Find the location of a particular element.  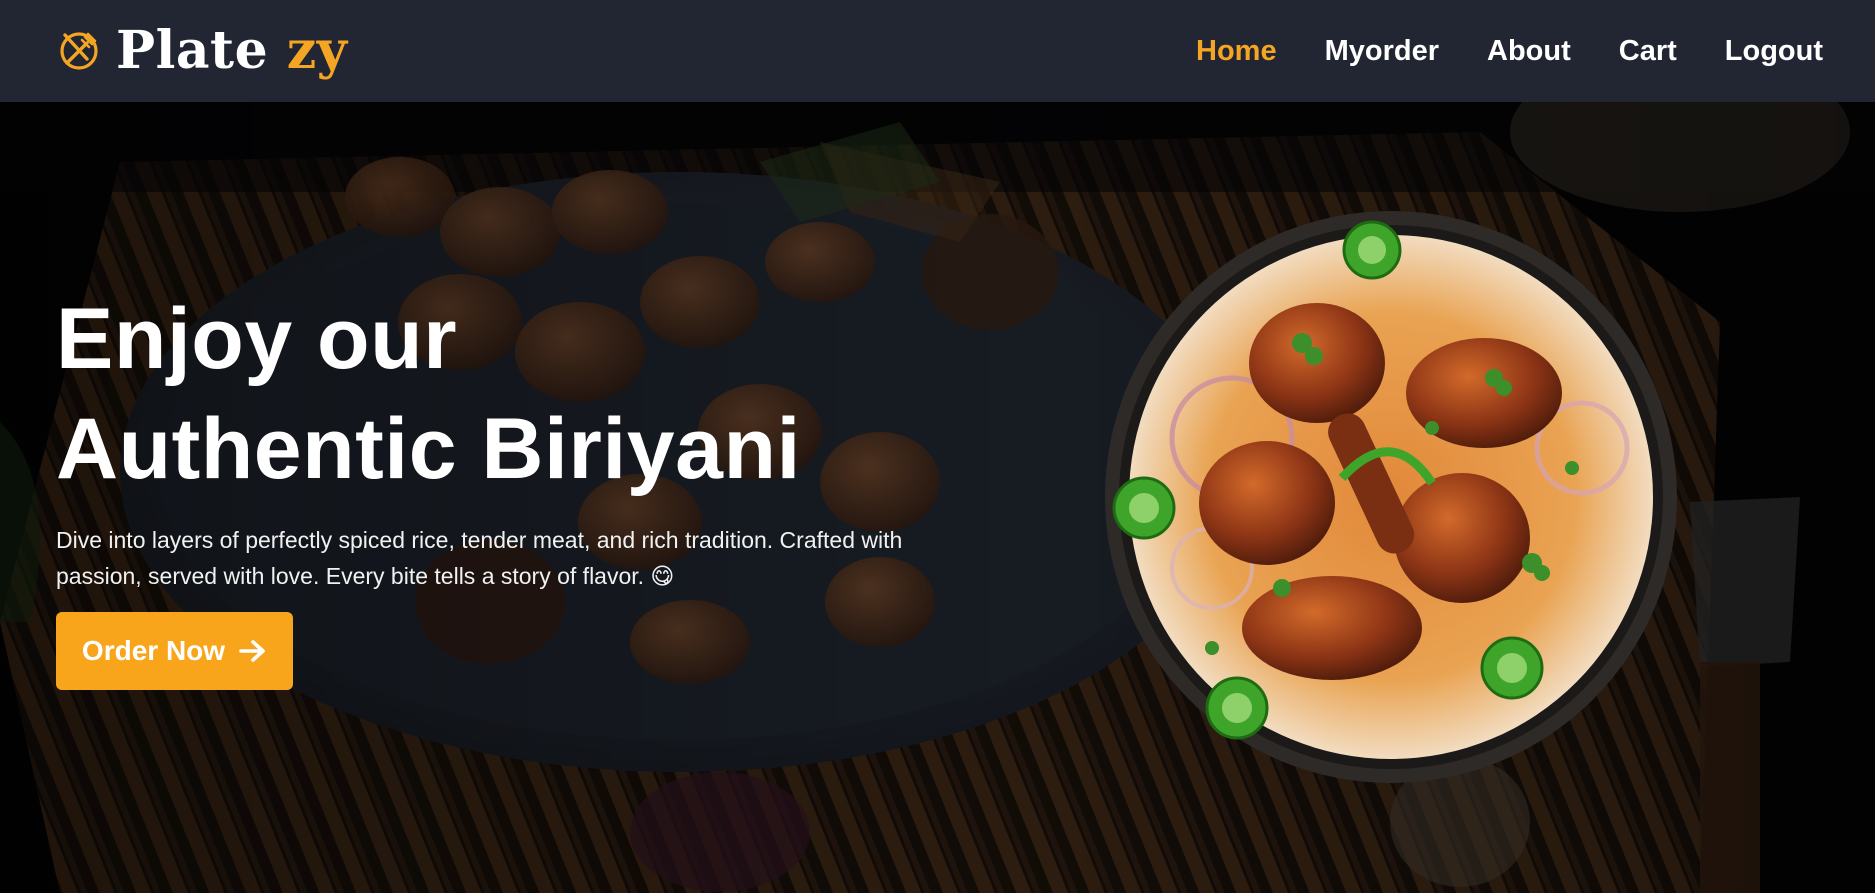

order-now-button: Order Now is located at coordinates (174, 651).